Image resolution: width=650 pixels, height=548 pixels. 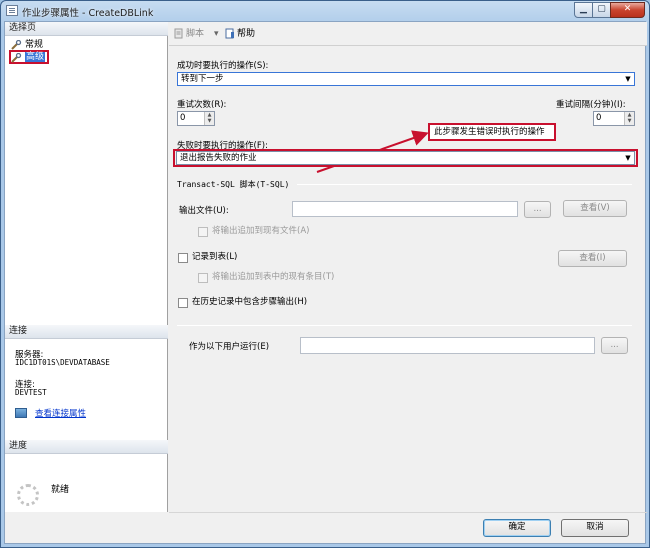 What do you see at coordinates (517, 528) in the screenshot?
I see `ok-button: 确定` at bounding box center [517, 528].